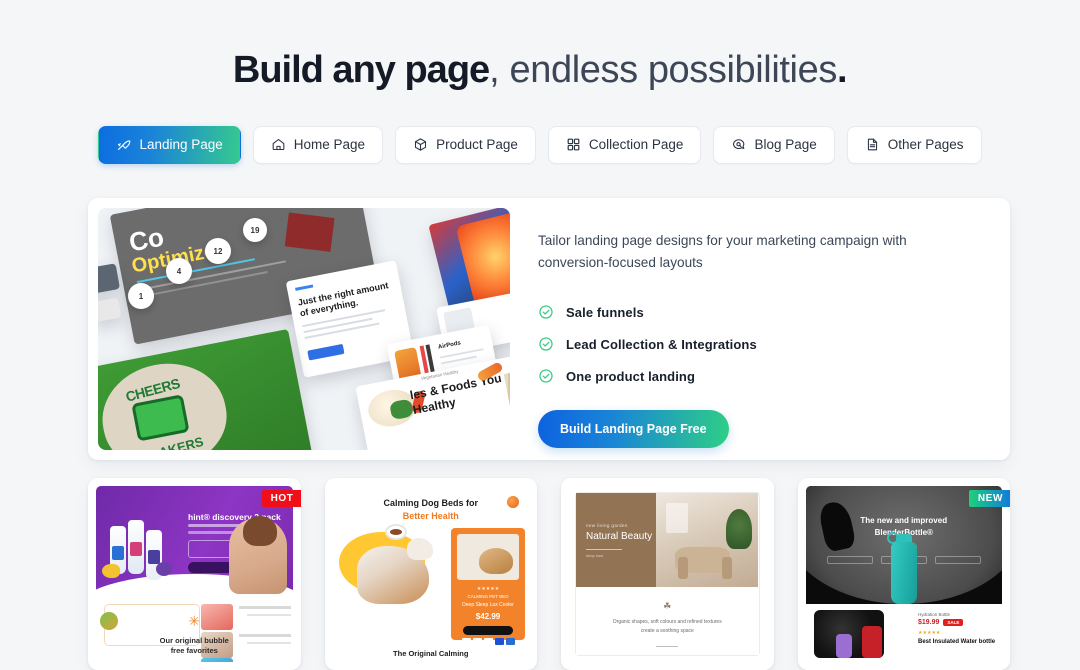  Describe the element at coordinates (430, 516) in the screenshot. I see `card-title-line2: Better Health` at that location.